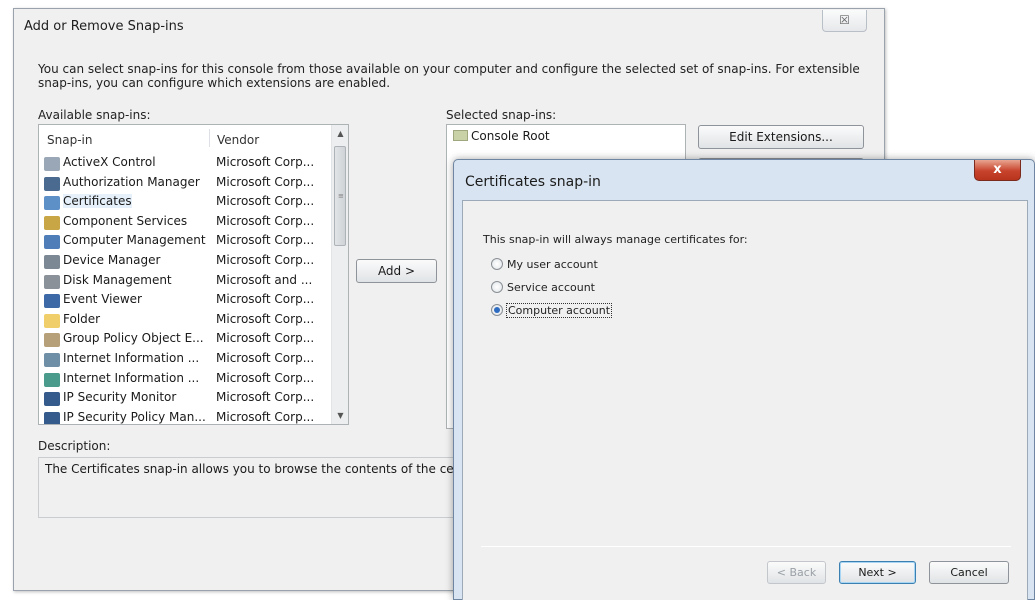 This screenshot has height=600, width=1035. What do you see at coordinates (460, 135) in the screenshot?
I see `console-root-icon` at bounding box center [460, 135].